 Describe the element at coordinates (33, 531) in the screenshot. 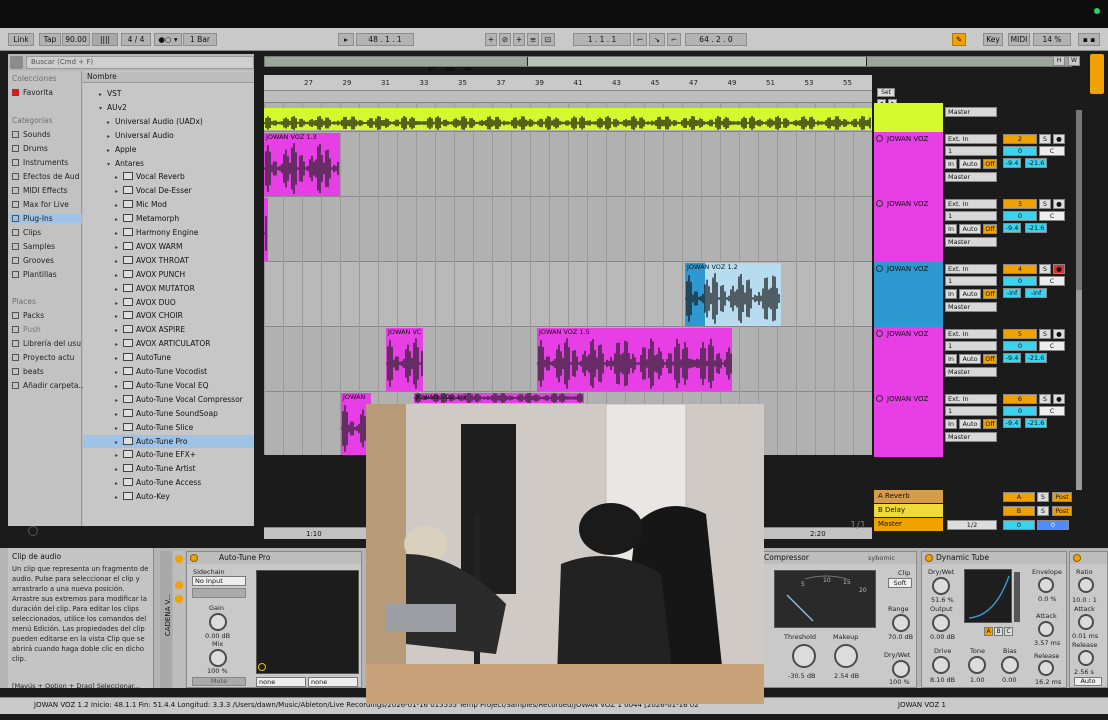

I see `browser-footer-icon` at that location.